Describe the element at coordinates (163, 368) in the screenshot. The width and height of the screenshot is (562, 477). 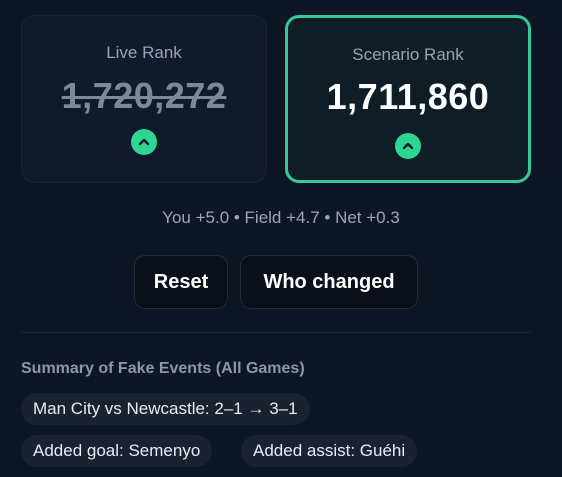
I see `fake-events-summary-title: Summary of Fake Events (All Games)` at that location.